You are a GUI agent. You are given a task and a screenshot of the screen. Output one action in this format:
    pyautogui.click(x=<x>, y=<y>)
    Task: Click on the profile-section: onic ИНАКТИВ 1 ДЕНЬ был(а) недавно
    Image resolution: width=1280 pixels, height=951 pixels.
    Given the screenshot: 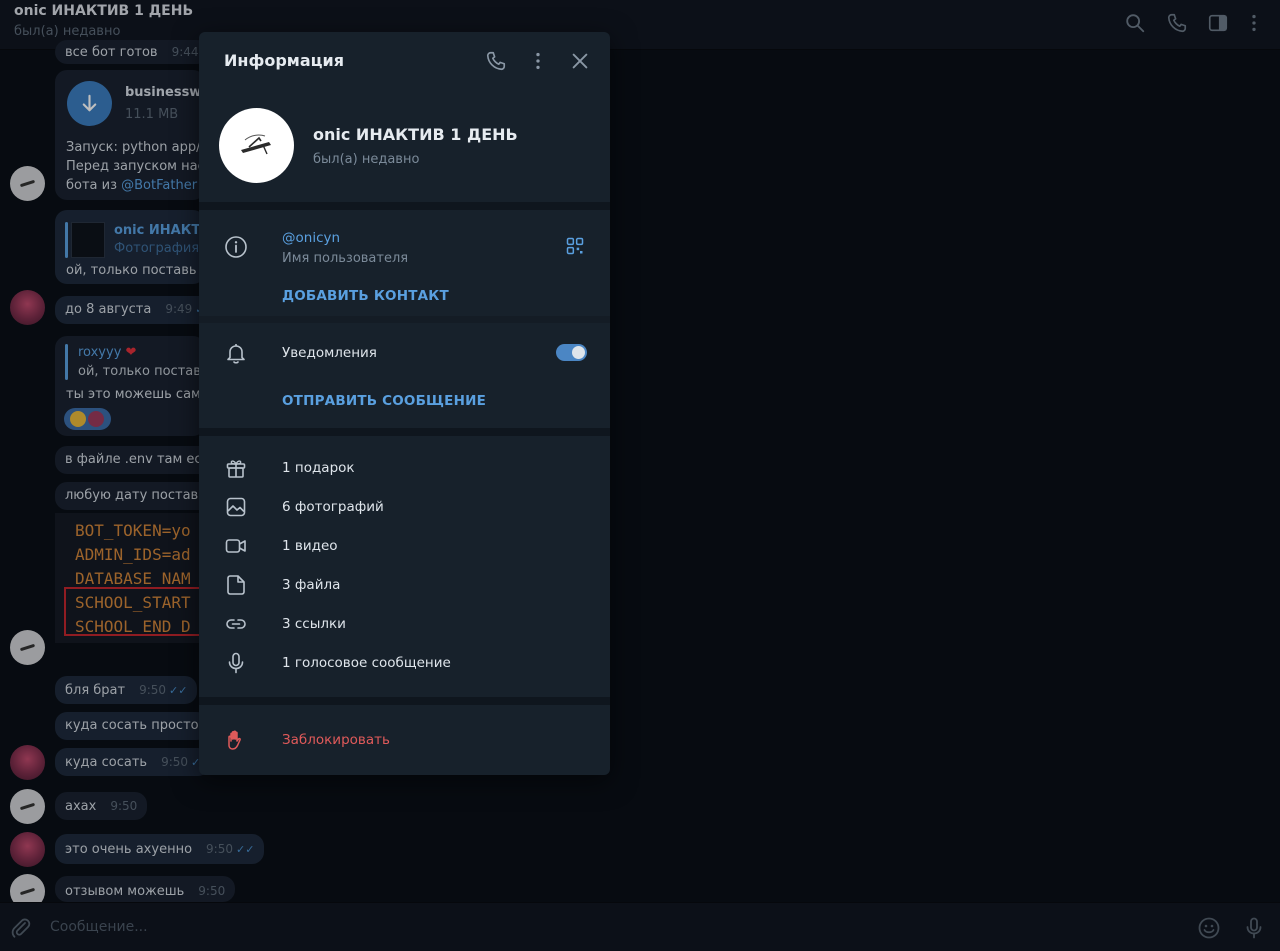 What is the action you would take?
    pyautogui.click(x=404, y=145)
    